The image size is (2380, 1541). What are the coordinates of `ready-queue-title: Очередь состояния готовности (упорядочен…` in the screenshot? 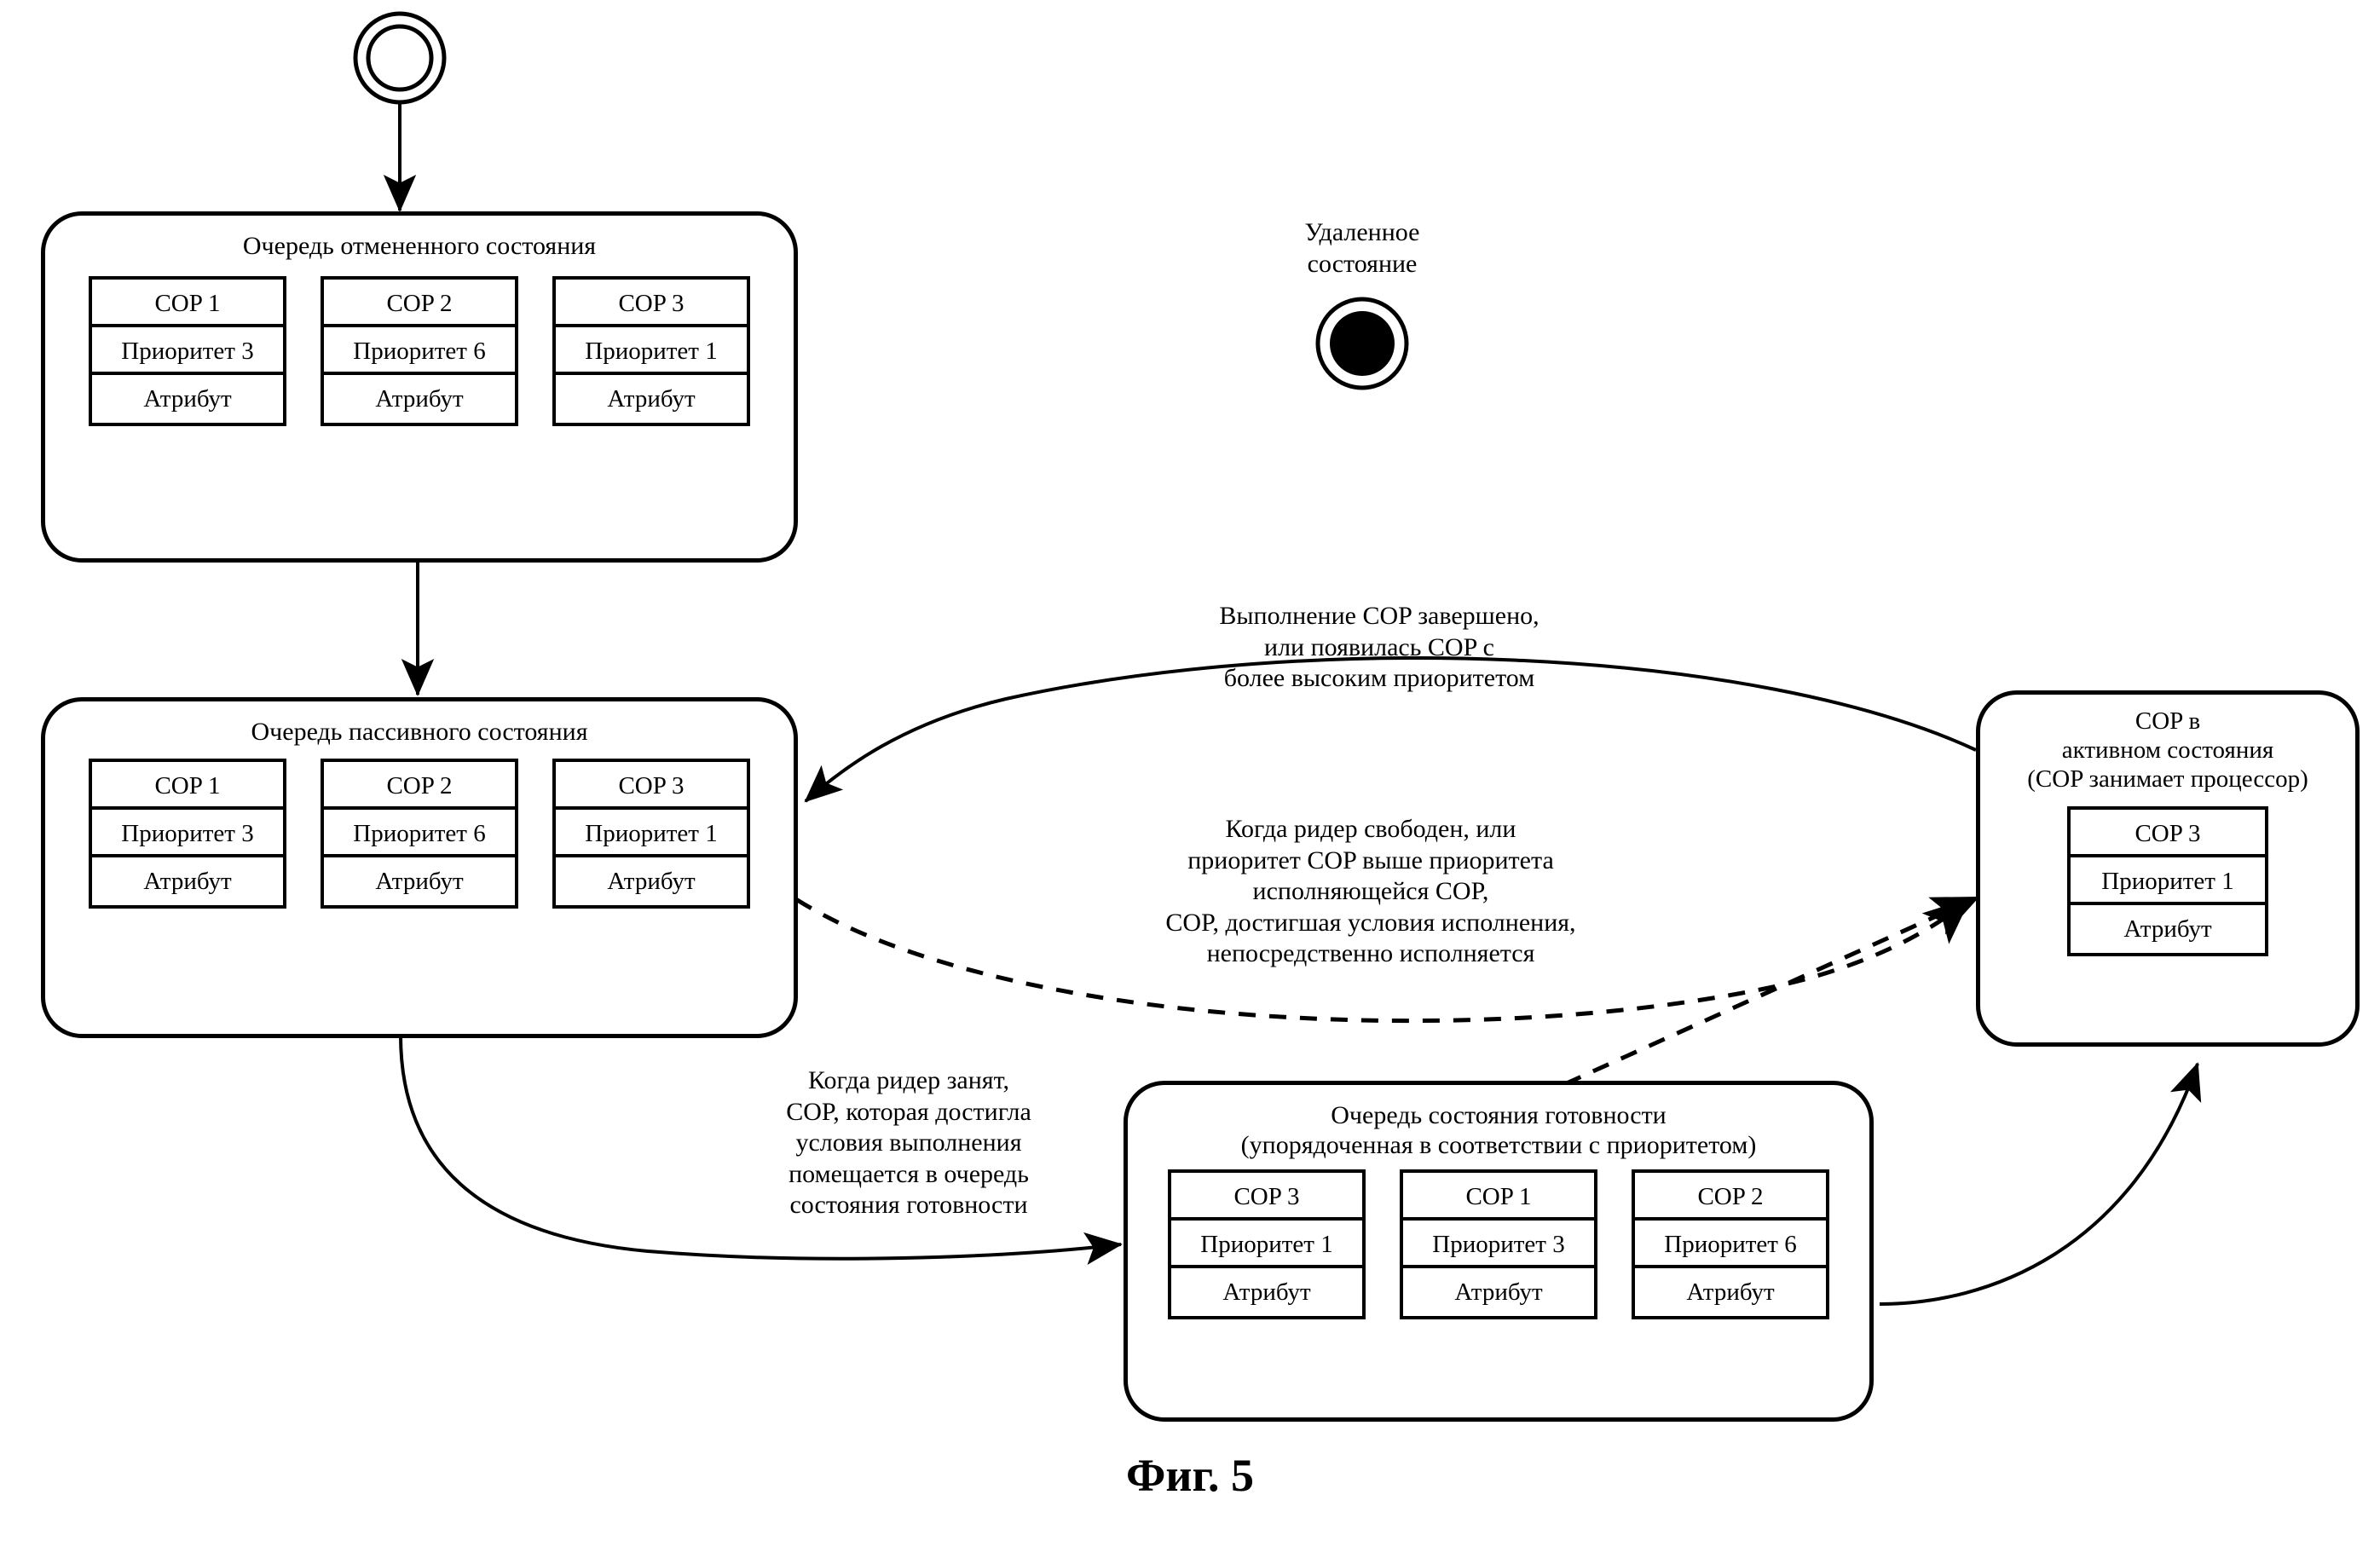 It's located at (1498, 1130).